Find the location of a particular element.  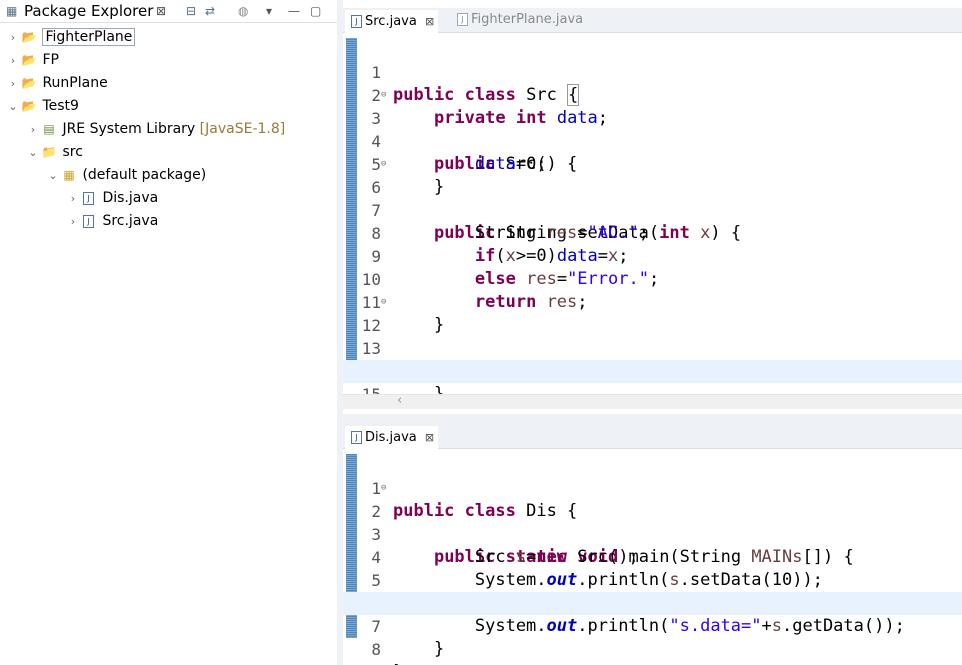

tree-item-src: ⌄ 📁 src is located at coordinates (54, 152).